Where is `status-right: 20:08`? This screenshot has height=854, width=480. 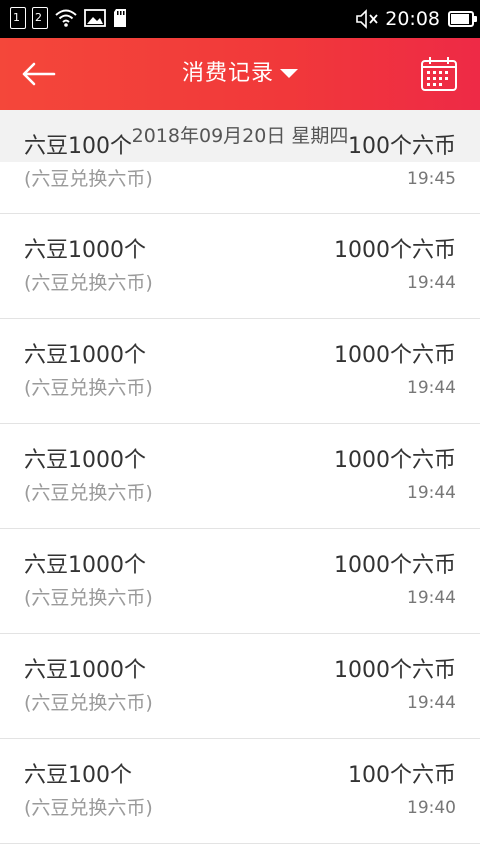
status-right: 20:08 is located at coordinates (416, 19).